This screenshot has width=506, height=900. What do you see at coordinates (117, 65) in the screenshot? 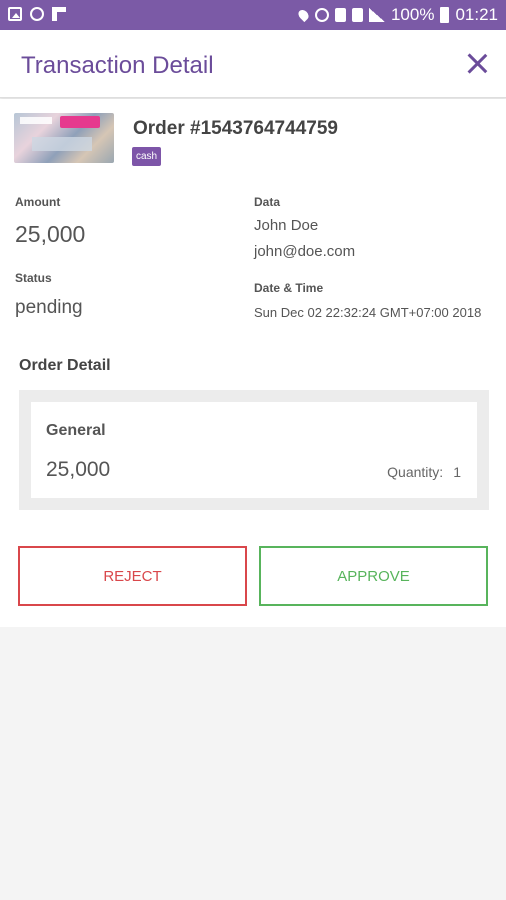
I see `page-title: Transaction Detail` at bounding box center [117, 65].